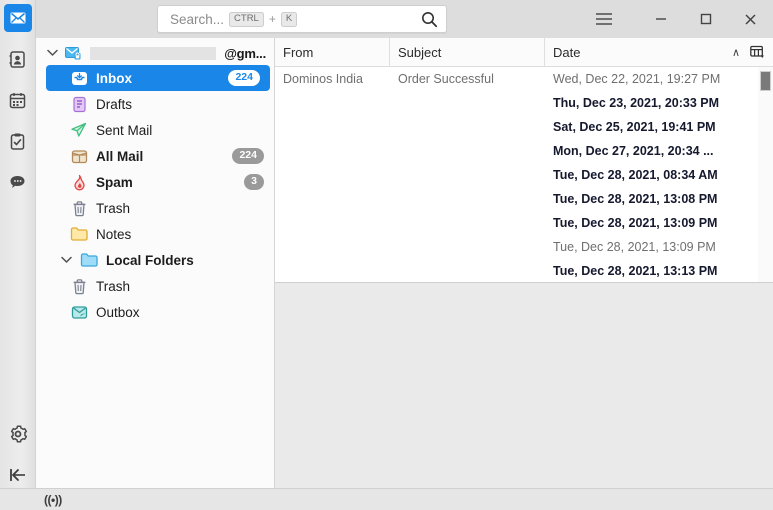 This screenshot has height=510, width=773. What do you see at coordinates (79, 130) in the screenshot?
I see `sent-icon` at bounding box center [79, 130].